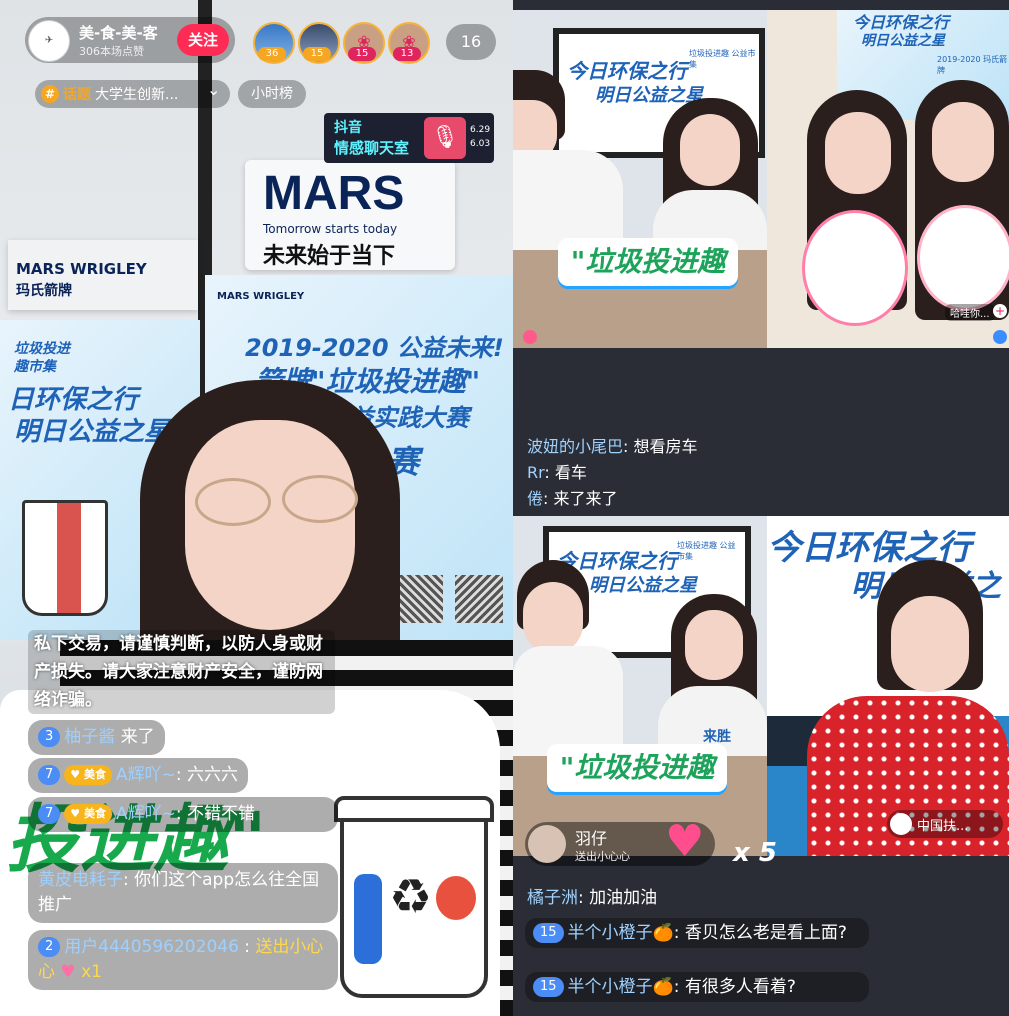 The width and height of the screenshot is (1009, 1016). I want to click on mic-icon: 🎙, so click(445, 138).